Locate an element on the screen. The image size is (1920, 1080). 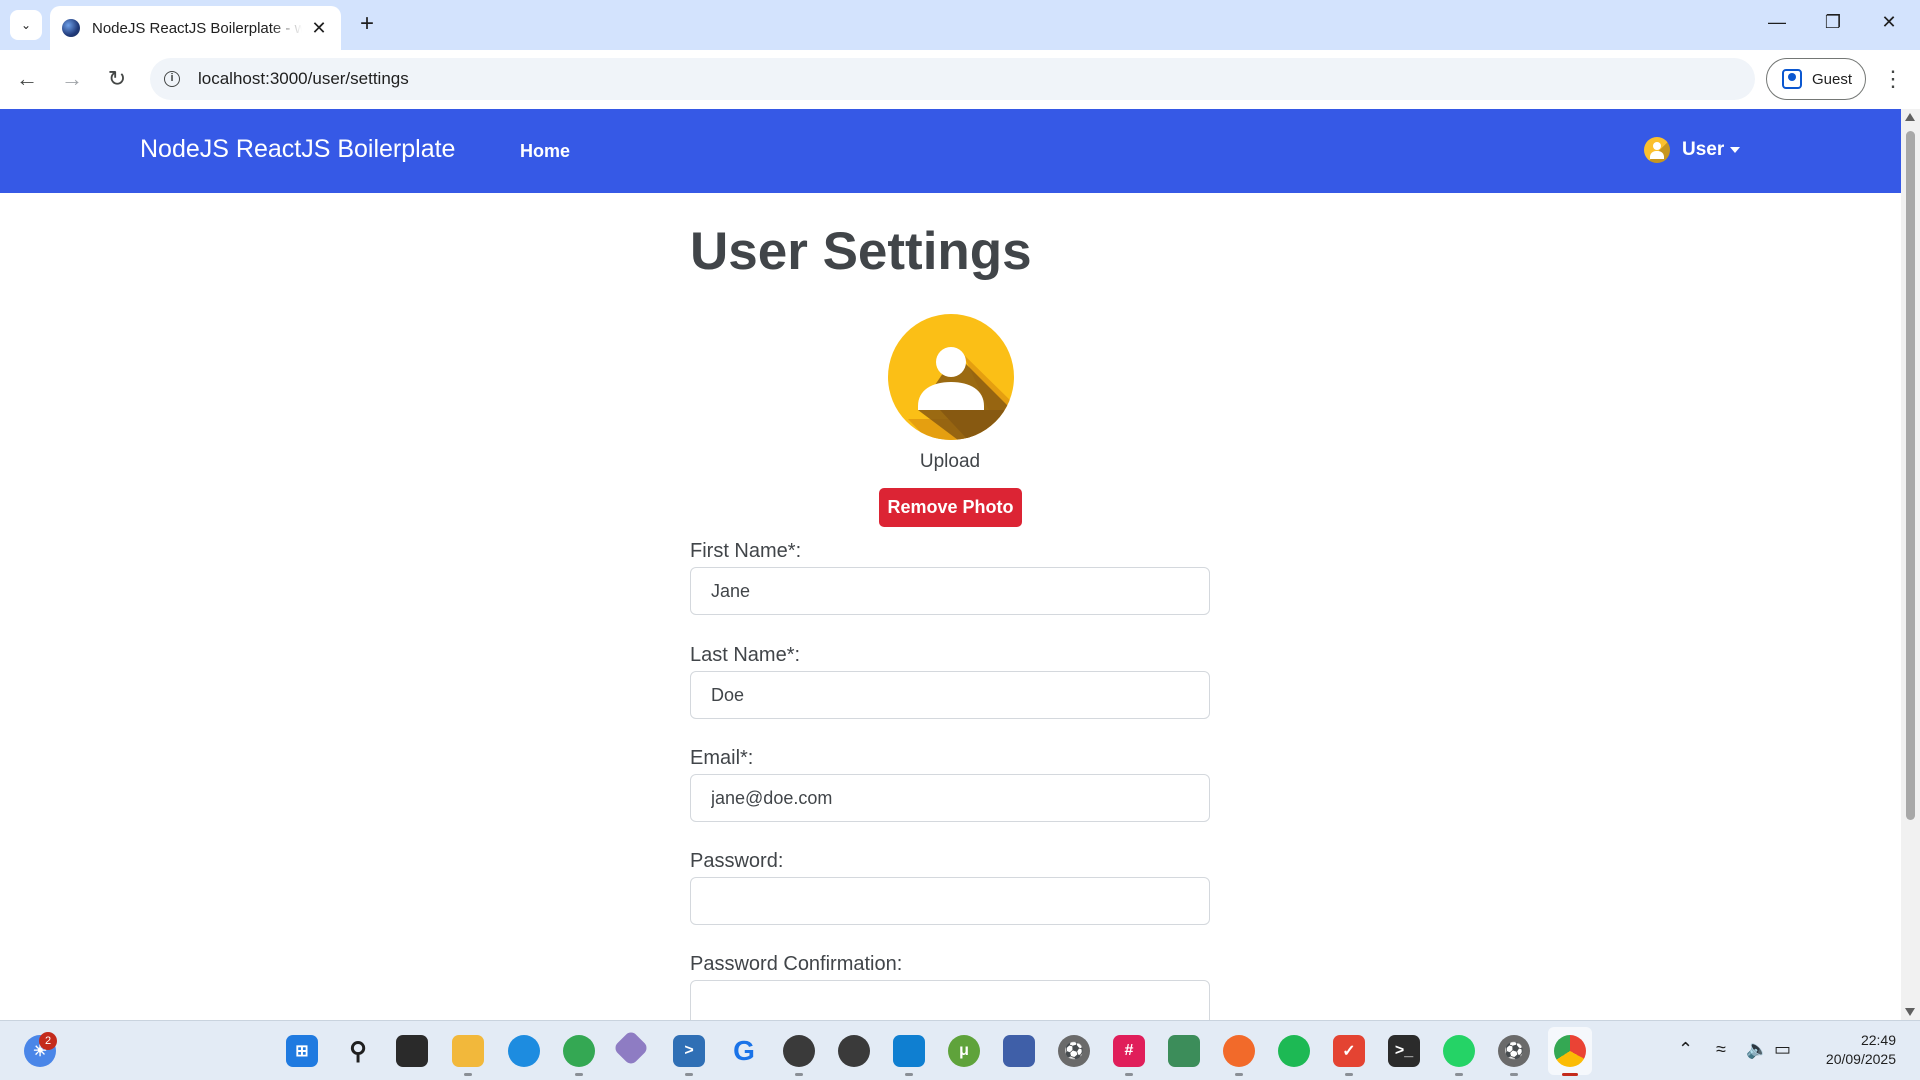
soccer-icon: ⚽ is located at coordinates (1074, 1051).